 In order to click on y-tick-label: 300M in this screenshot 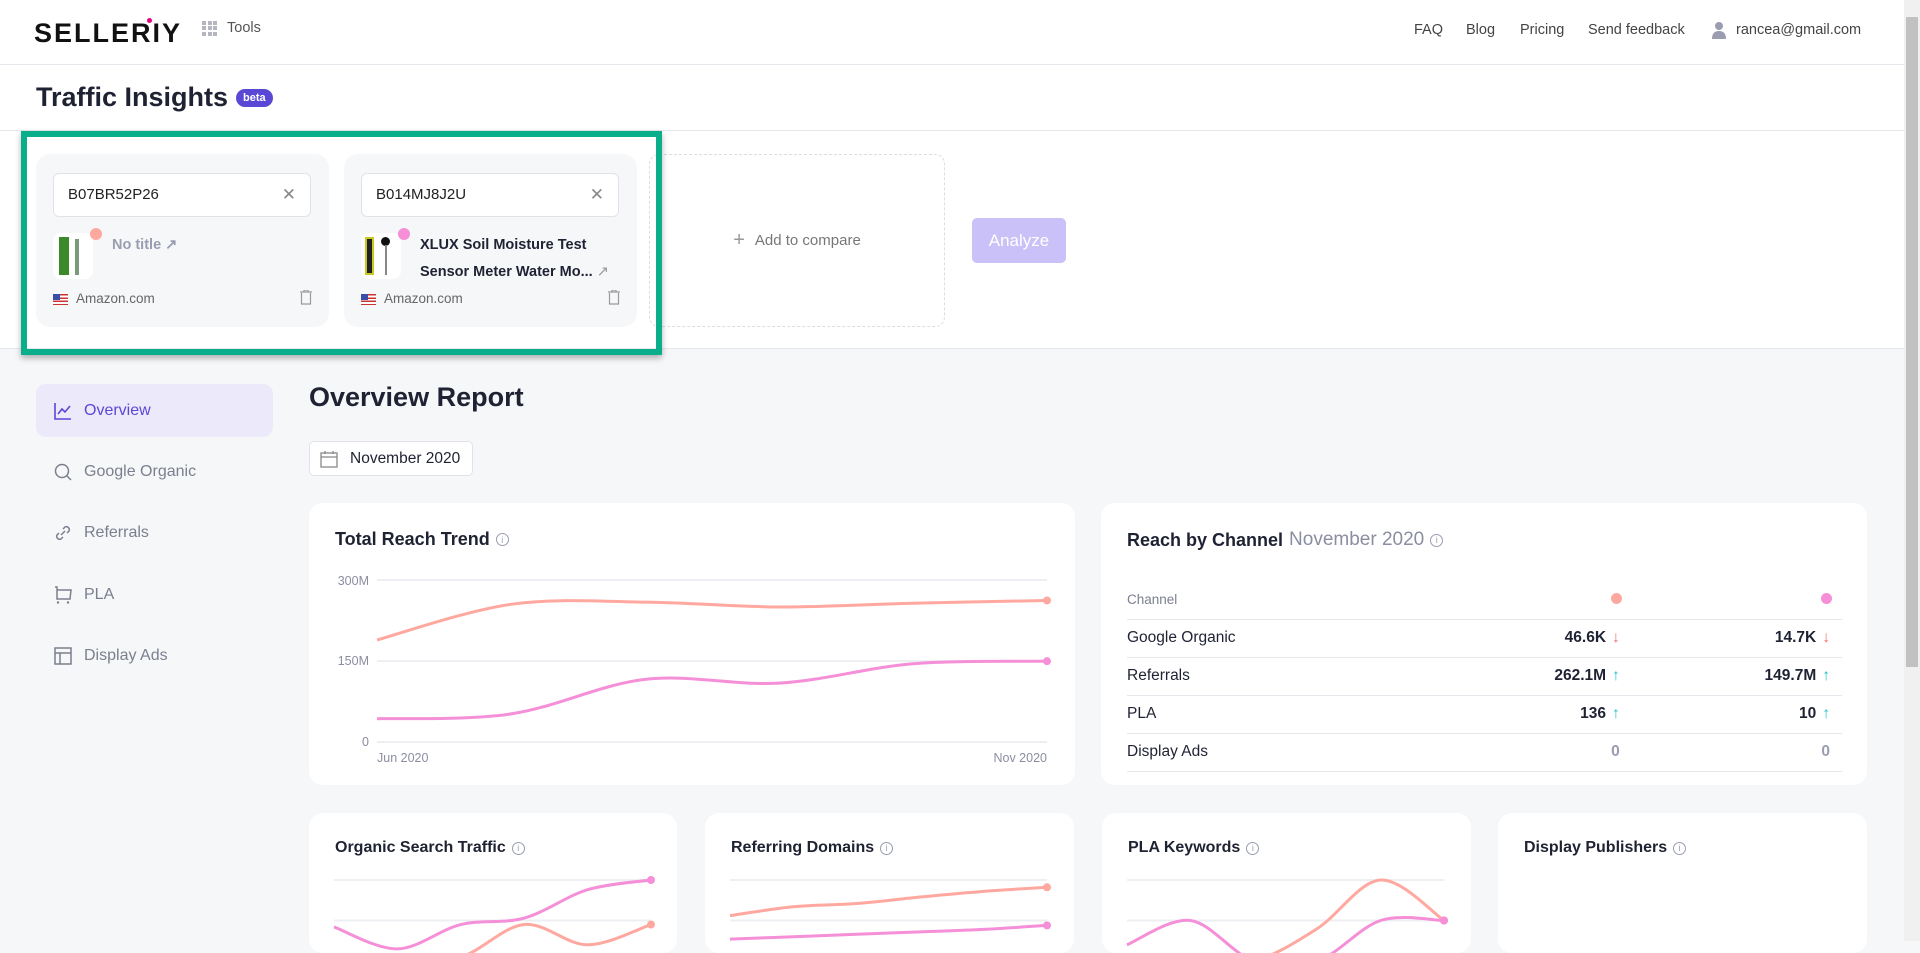, I will do `click(353, 581)`.